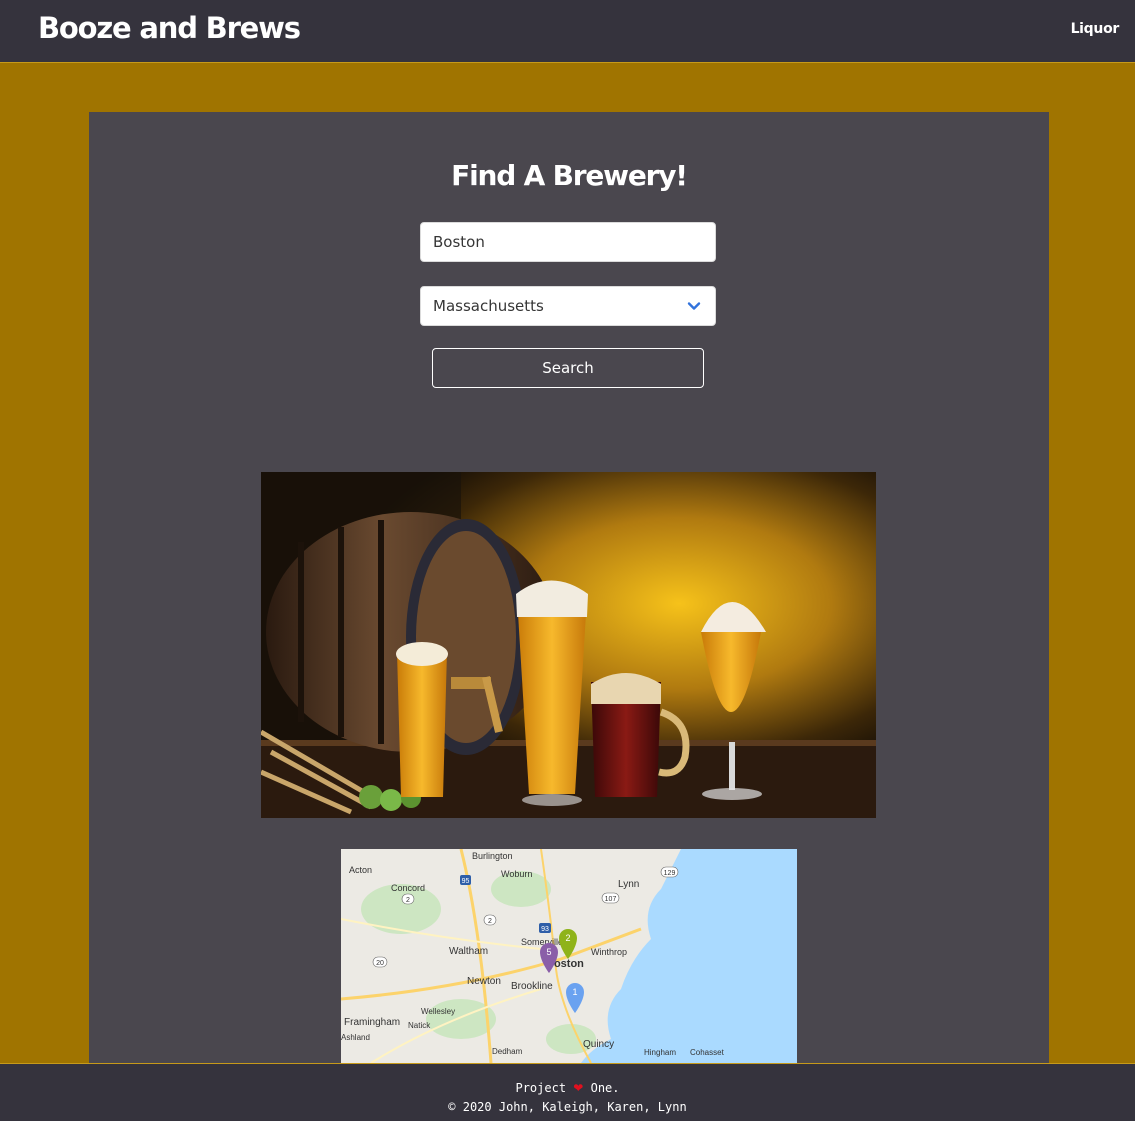  Describe the element at coordinates (609, 952) in the screenshot. I see `map-label-winthrop: Winthrop` at that location.